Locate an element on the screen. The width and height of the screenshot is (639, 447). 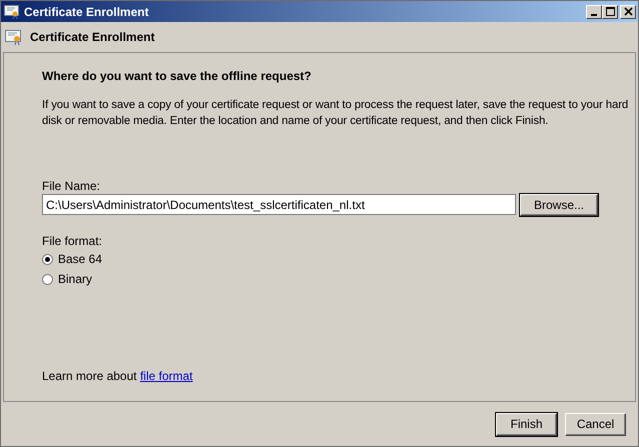
close-icon is located at coordinates (628, 11).